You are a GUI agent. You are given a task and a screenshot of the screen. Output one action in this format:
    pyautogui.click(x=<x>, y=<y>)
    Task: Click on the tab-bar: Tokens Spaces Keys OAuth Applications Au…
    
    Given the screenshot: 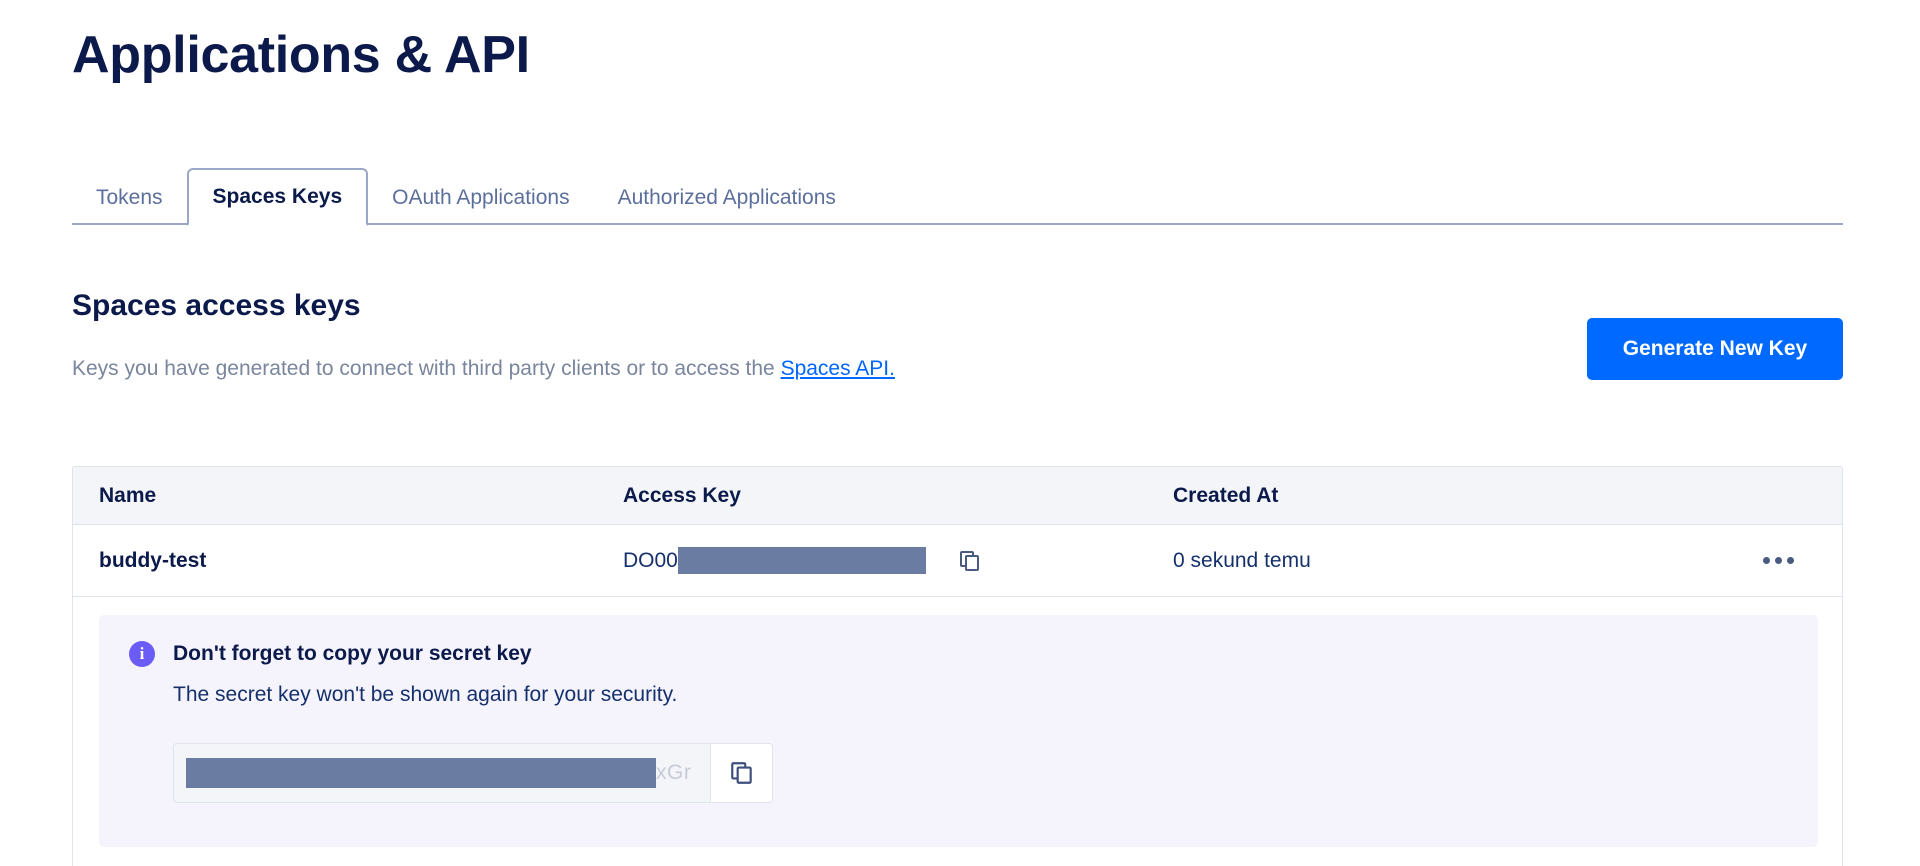 What is the action you would take?
    pyautogui.click(x=957, y=194)
    